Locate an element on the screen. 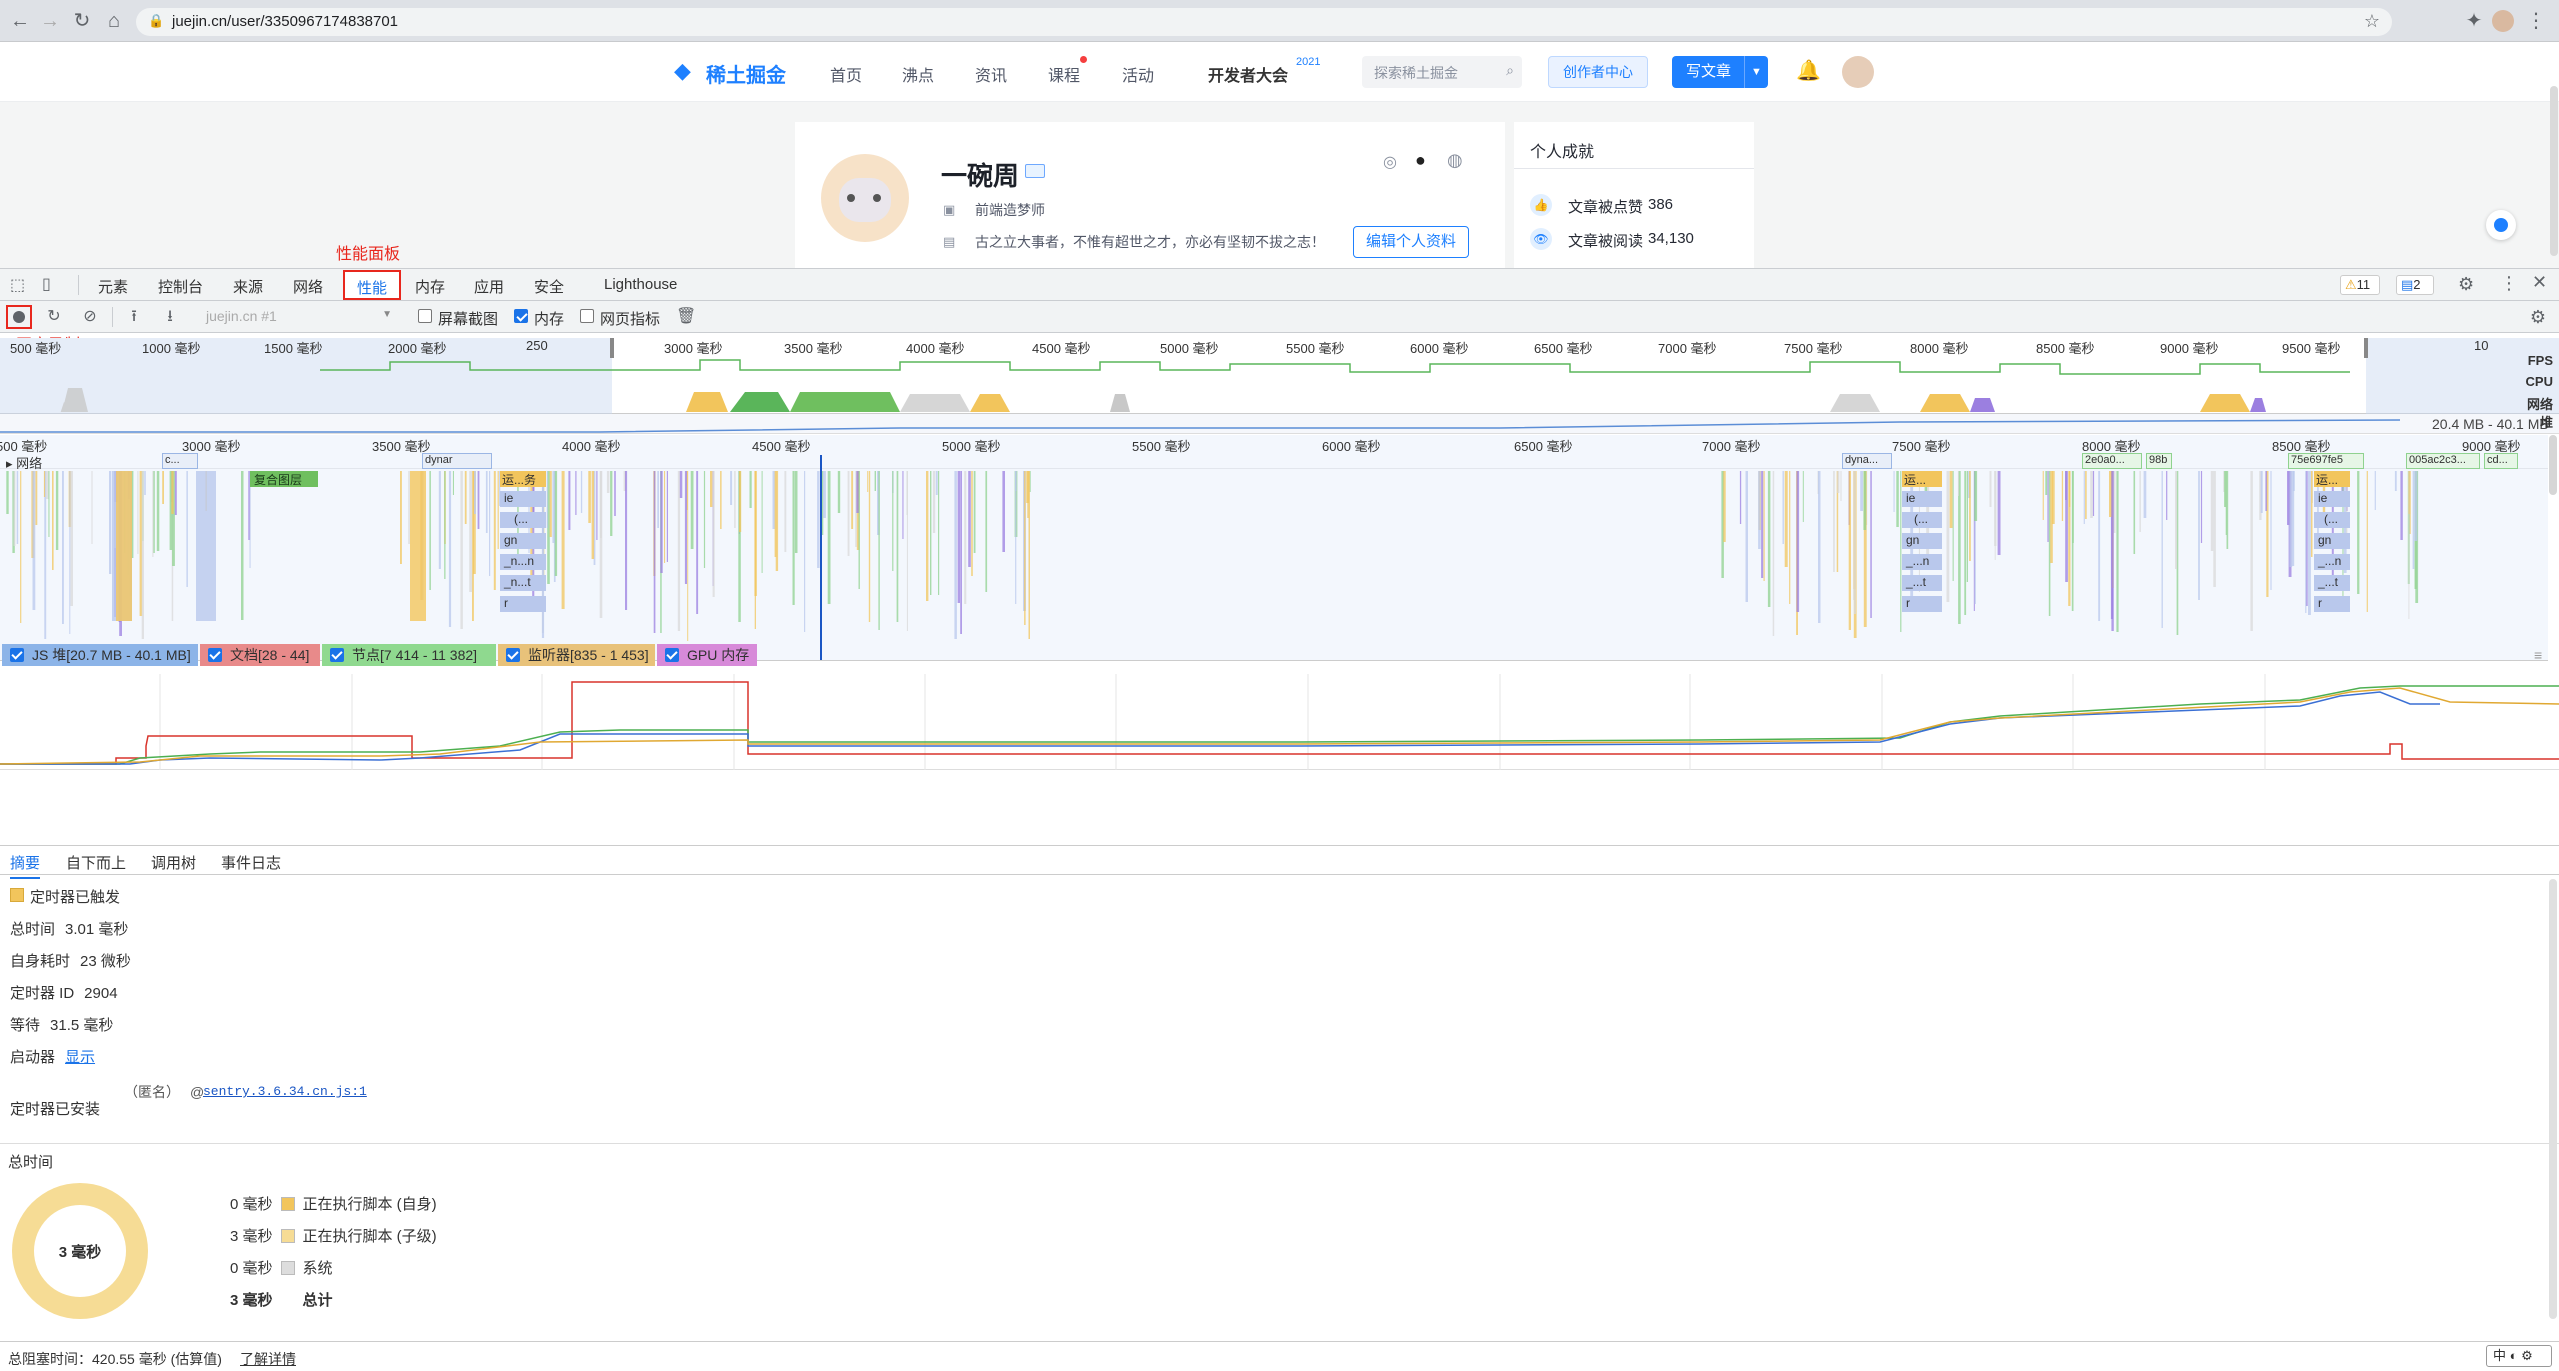  inspect-icon: ⬚ is located at coordinates (17, 285).